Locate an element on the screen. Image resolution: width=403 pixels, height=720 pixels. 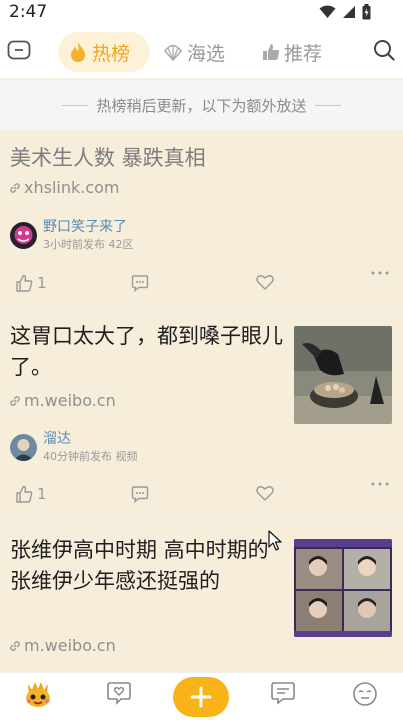
status-icons is located at coordinates (345, 12).